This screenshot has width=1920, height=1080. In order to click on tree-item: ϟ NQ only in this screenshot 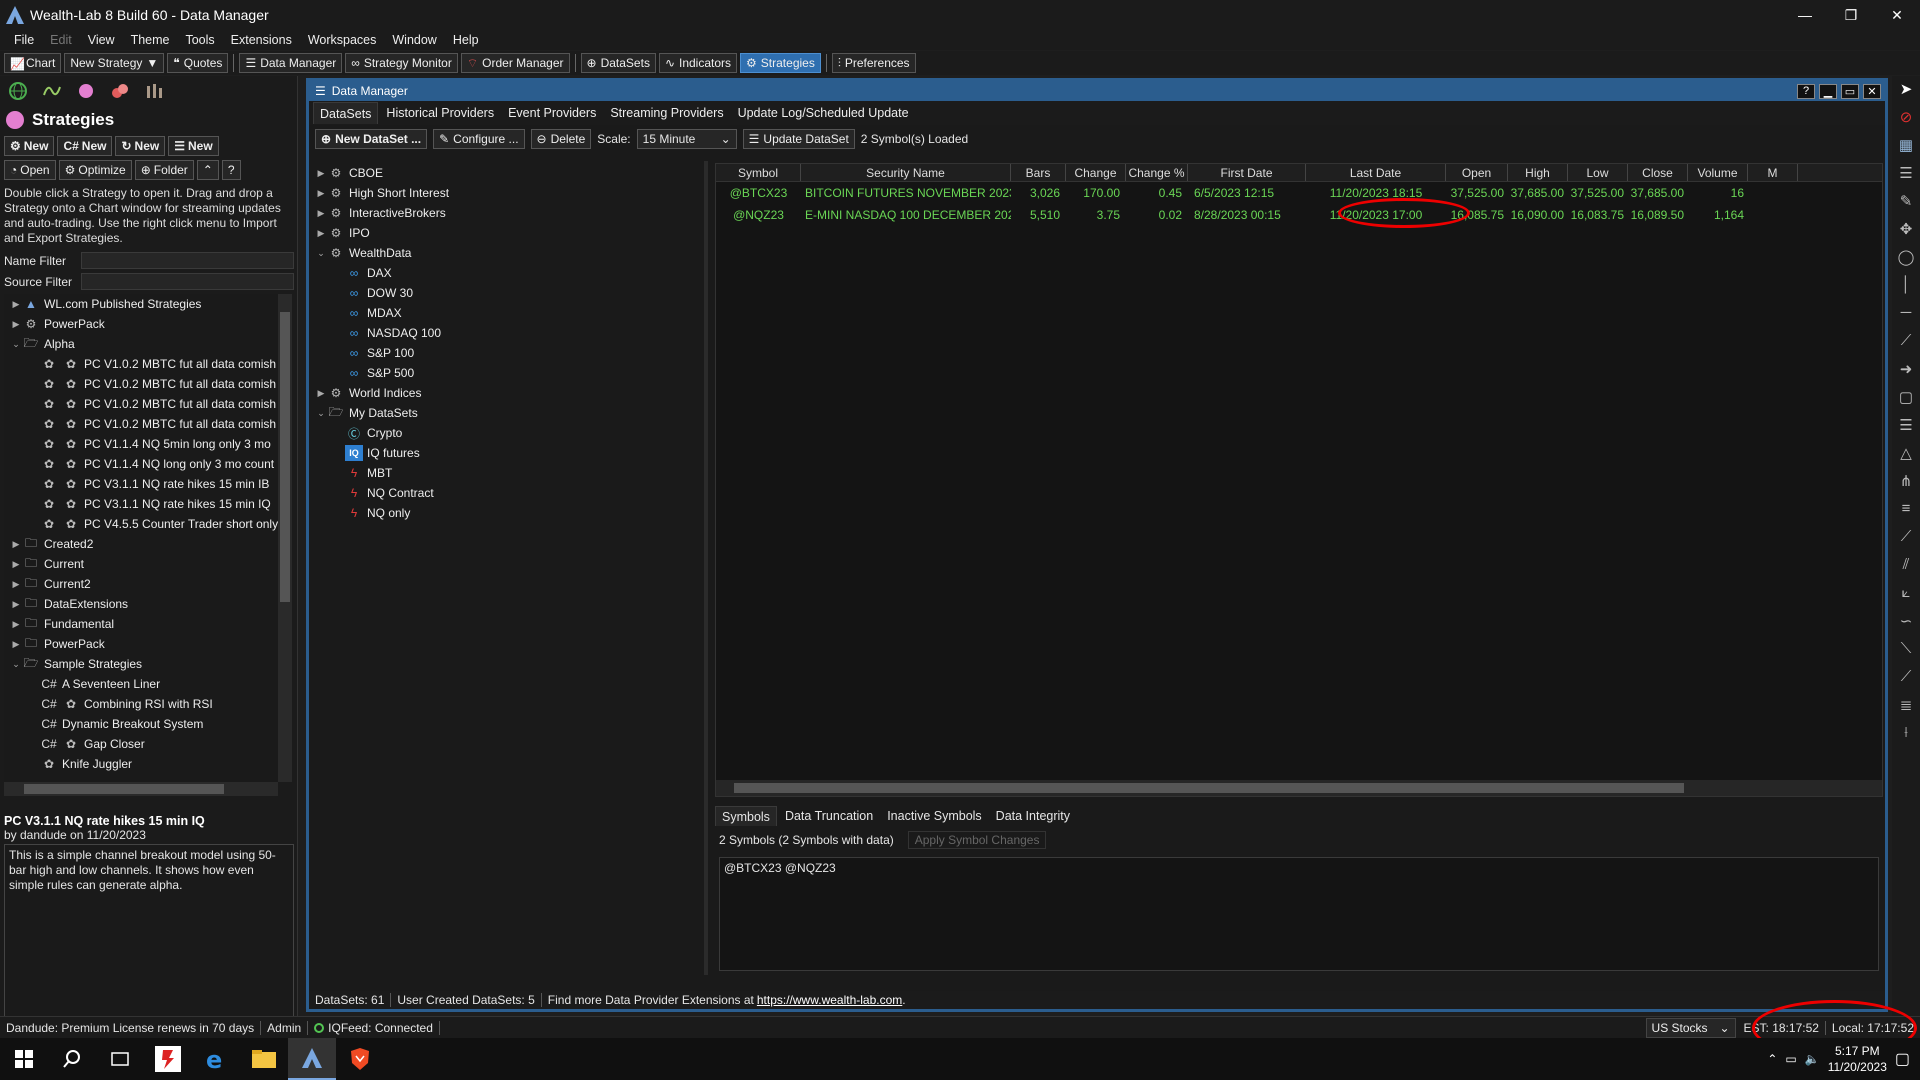, I will do `click(505, 513)`.